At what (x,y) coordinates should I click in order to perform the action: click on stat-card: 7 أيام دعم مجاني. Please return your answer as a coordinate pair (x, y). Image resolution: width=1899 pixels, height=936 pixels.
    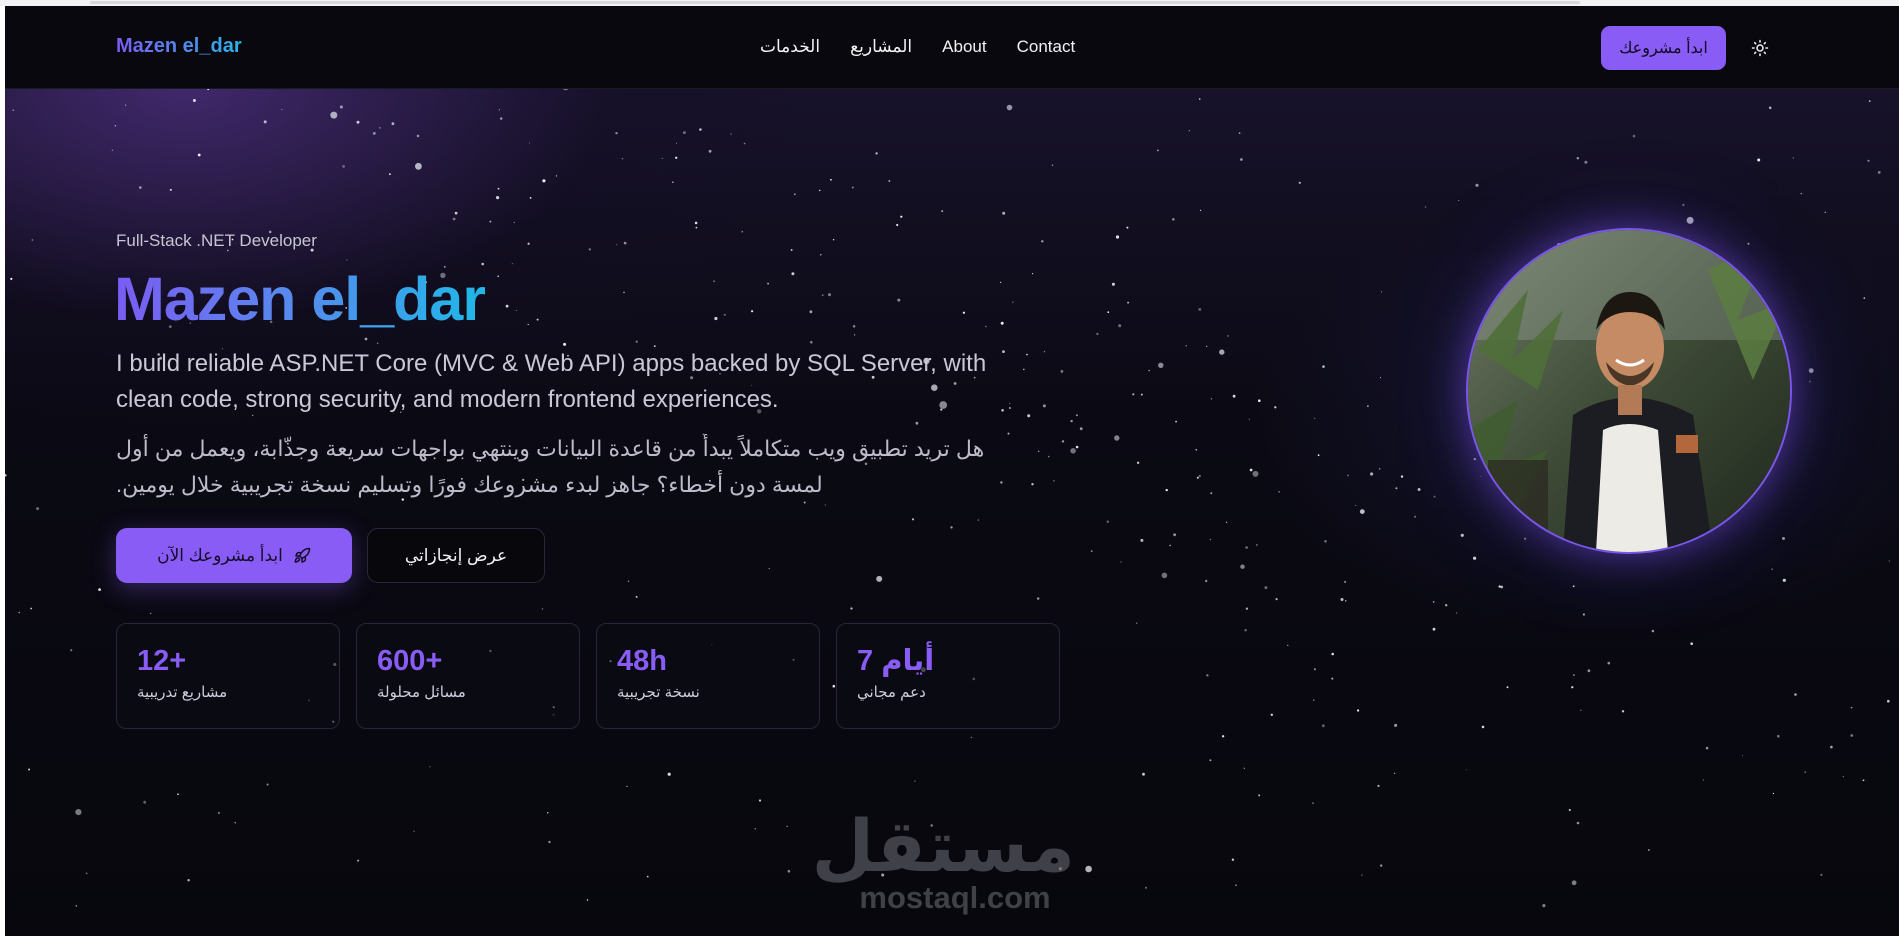
    Looking at the image, I should click on (948, 676).